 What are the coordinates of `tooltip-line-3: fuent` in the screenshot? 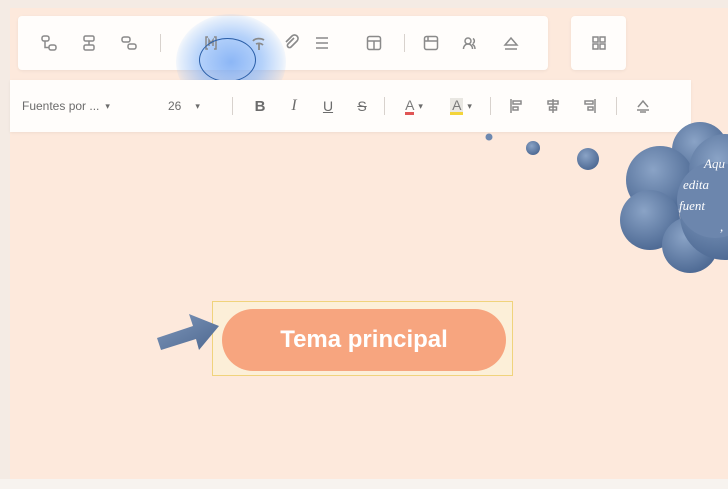 It's located at (692, 205).